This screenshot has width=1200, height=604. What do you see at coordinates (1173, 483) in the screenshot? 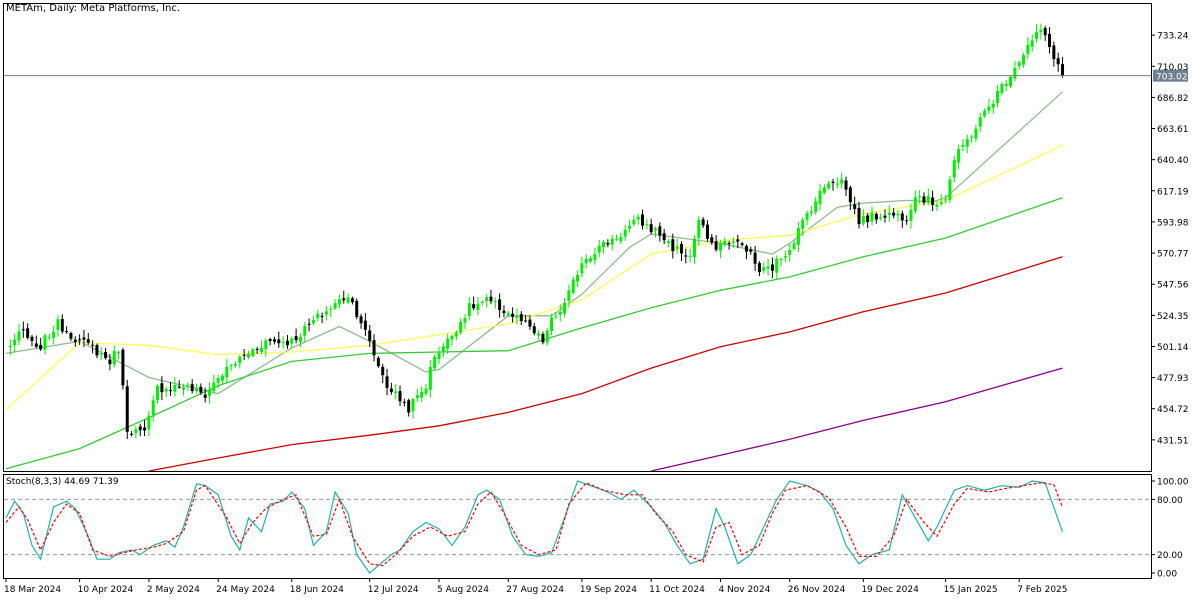
I see `stoch-tick-label: 100.00` at bounding box center [1173, 483].